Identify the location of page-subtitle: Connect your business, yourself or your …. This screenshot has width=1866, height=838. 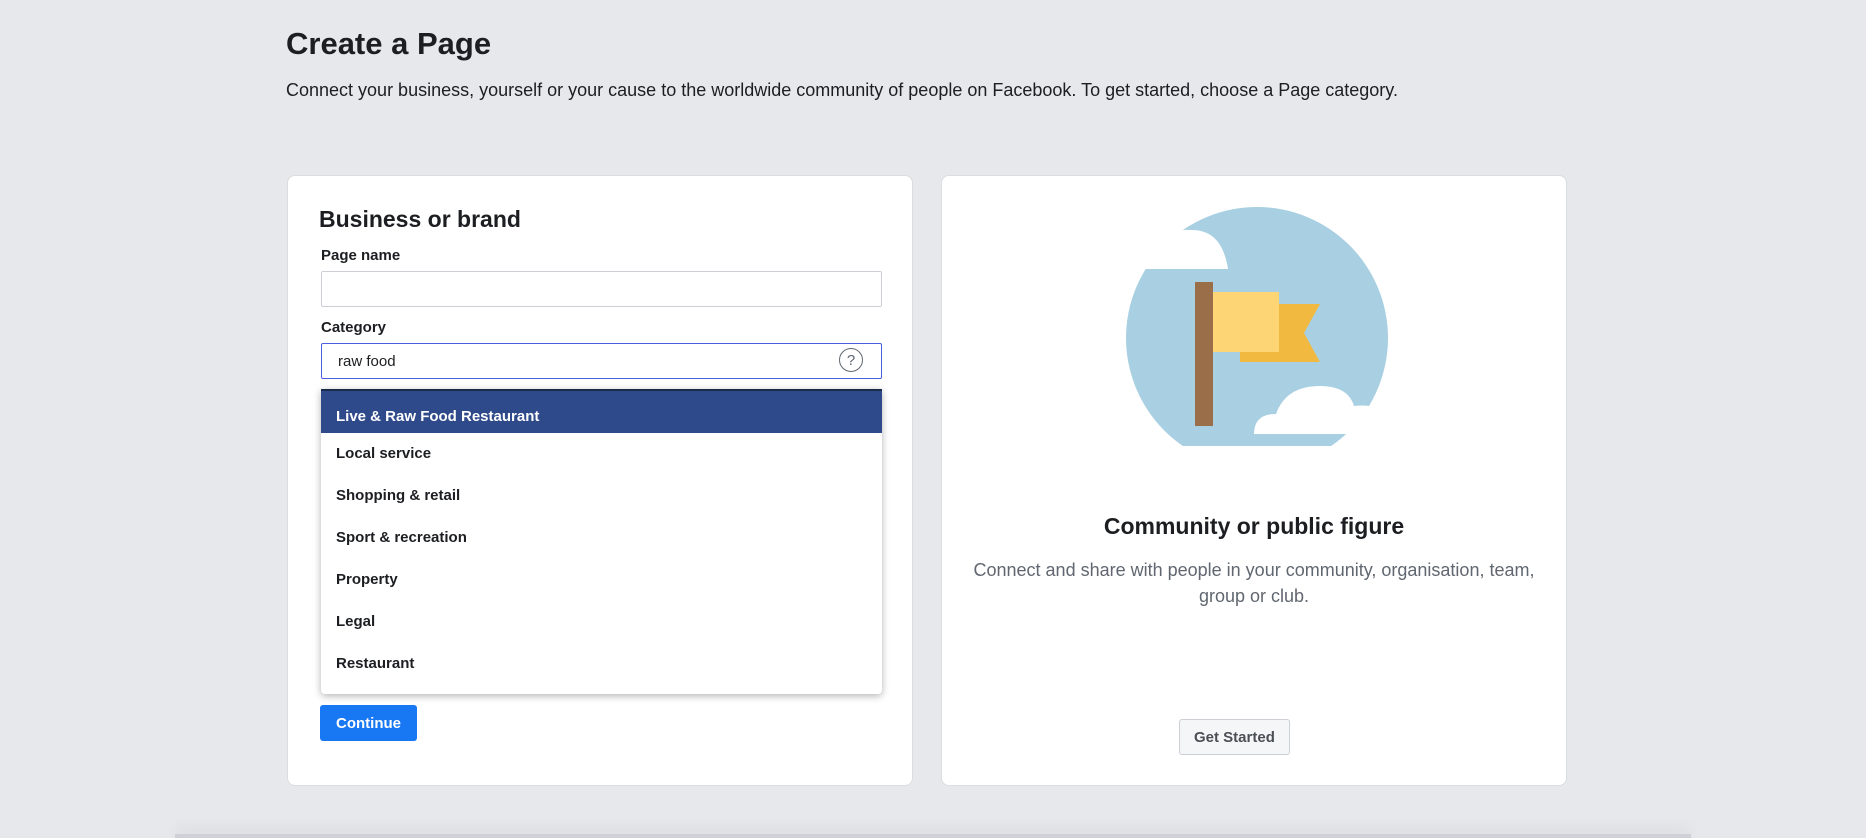
(842, 90).